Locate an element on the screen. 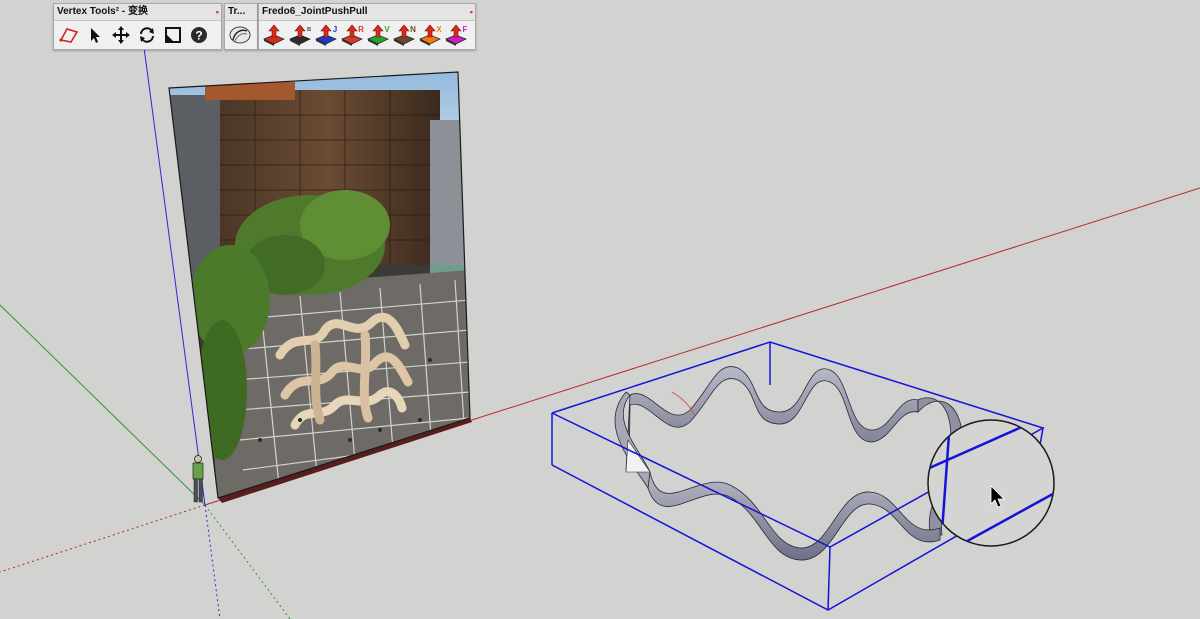 The image size is (1200, 619). green-axis-hidden is located at coordinates (247, 561).